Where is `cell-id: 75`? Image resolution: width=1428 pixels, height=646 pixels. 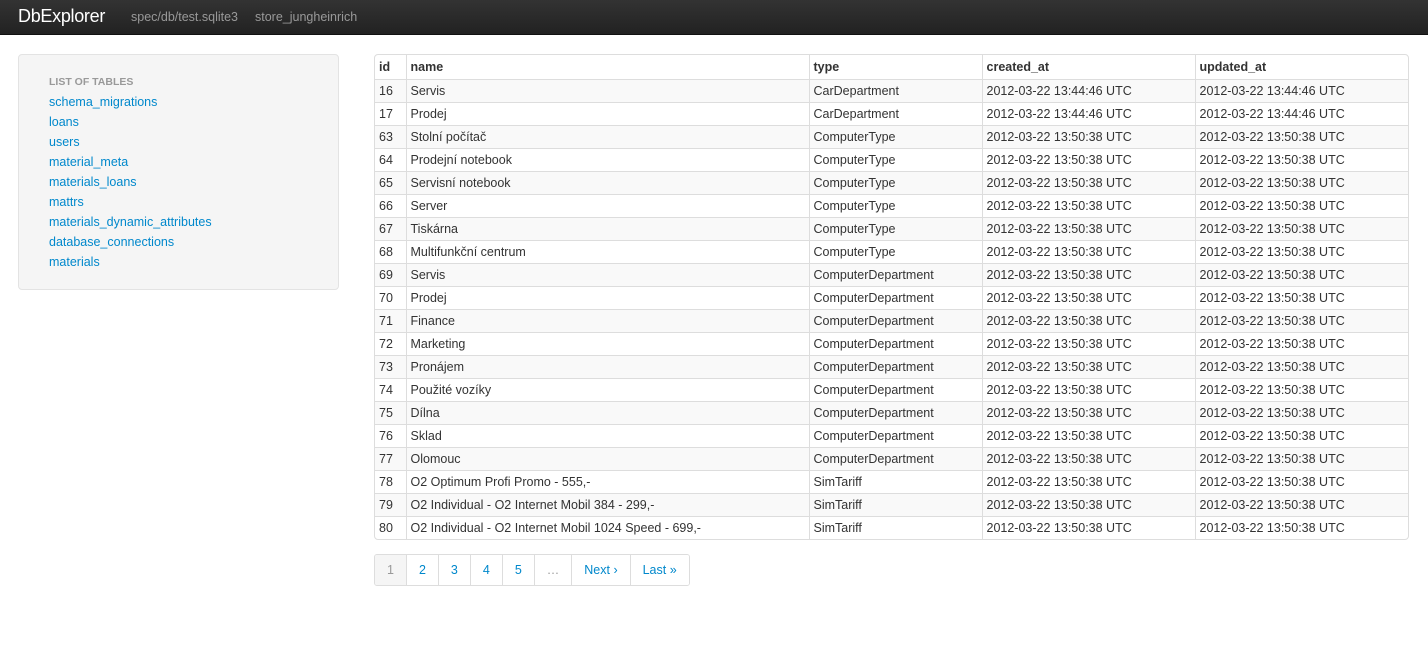
cell-id: 75 is located at coordinates (390, 412).